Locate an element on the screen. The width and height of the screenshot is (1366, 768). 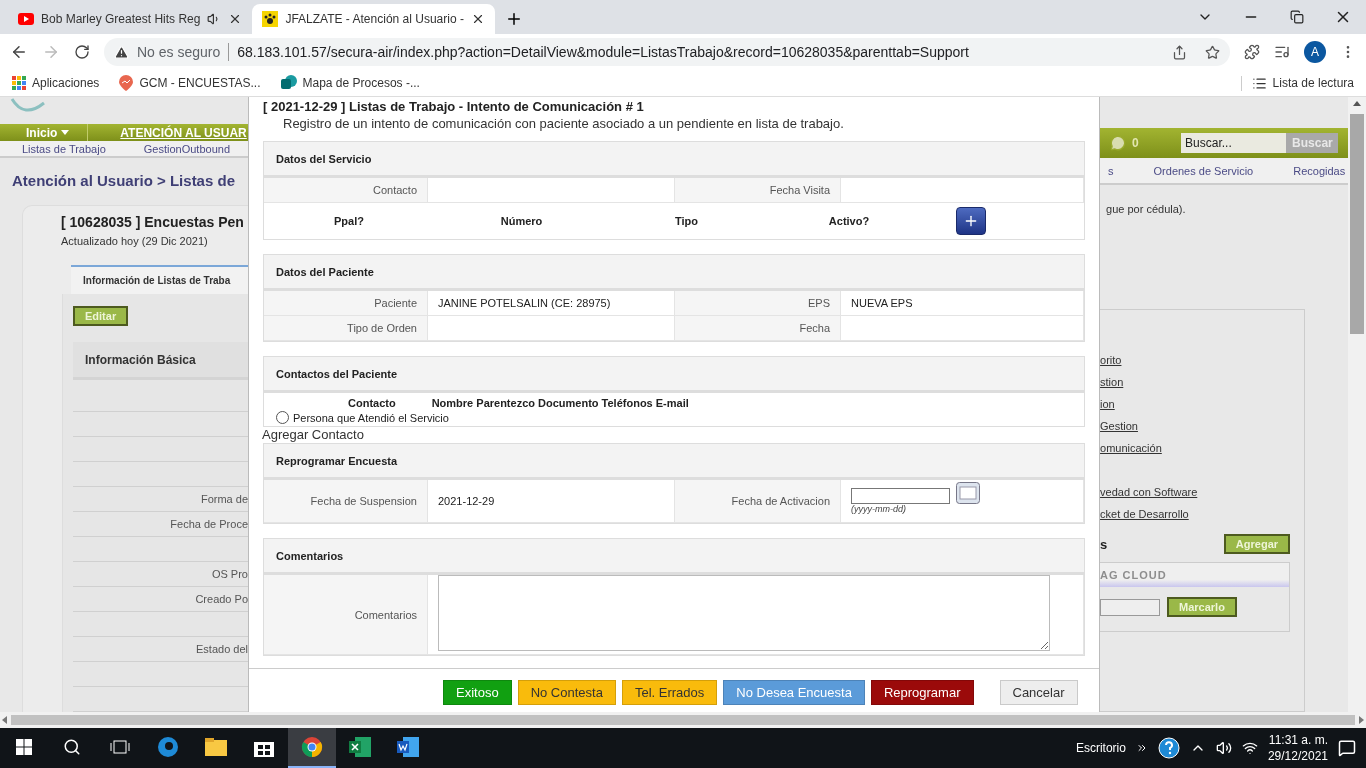
field-label: Fecha is located at coordinates (758, 328).